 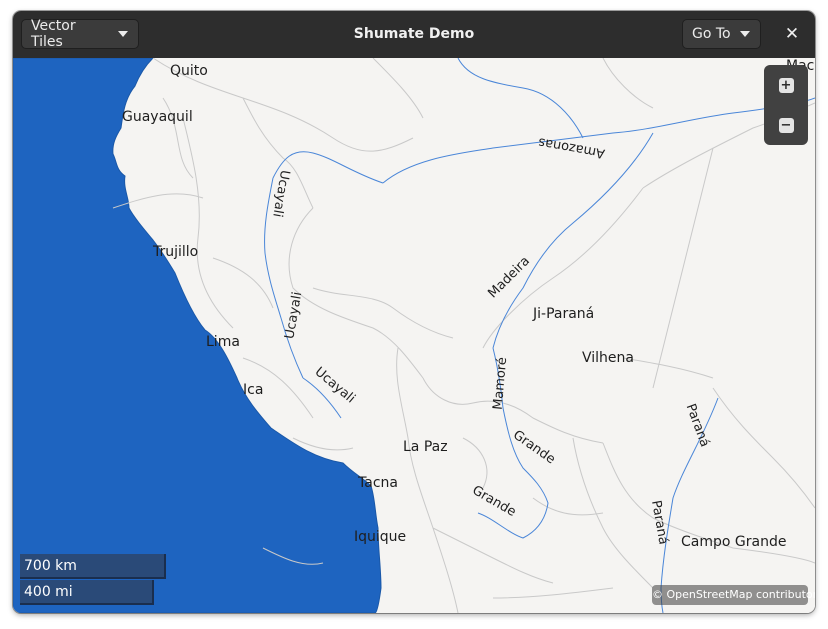 I want to click on city-label-guayaquil: Guayaquil, so click(x=157, y=117).